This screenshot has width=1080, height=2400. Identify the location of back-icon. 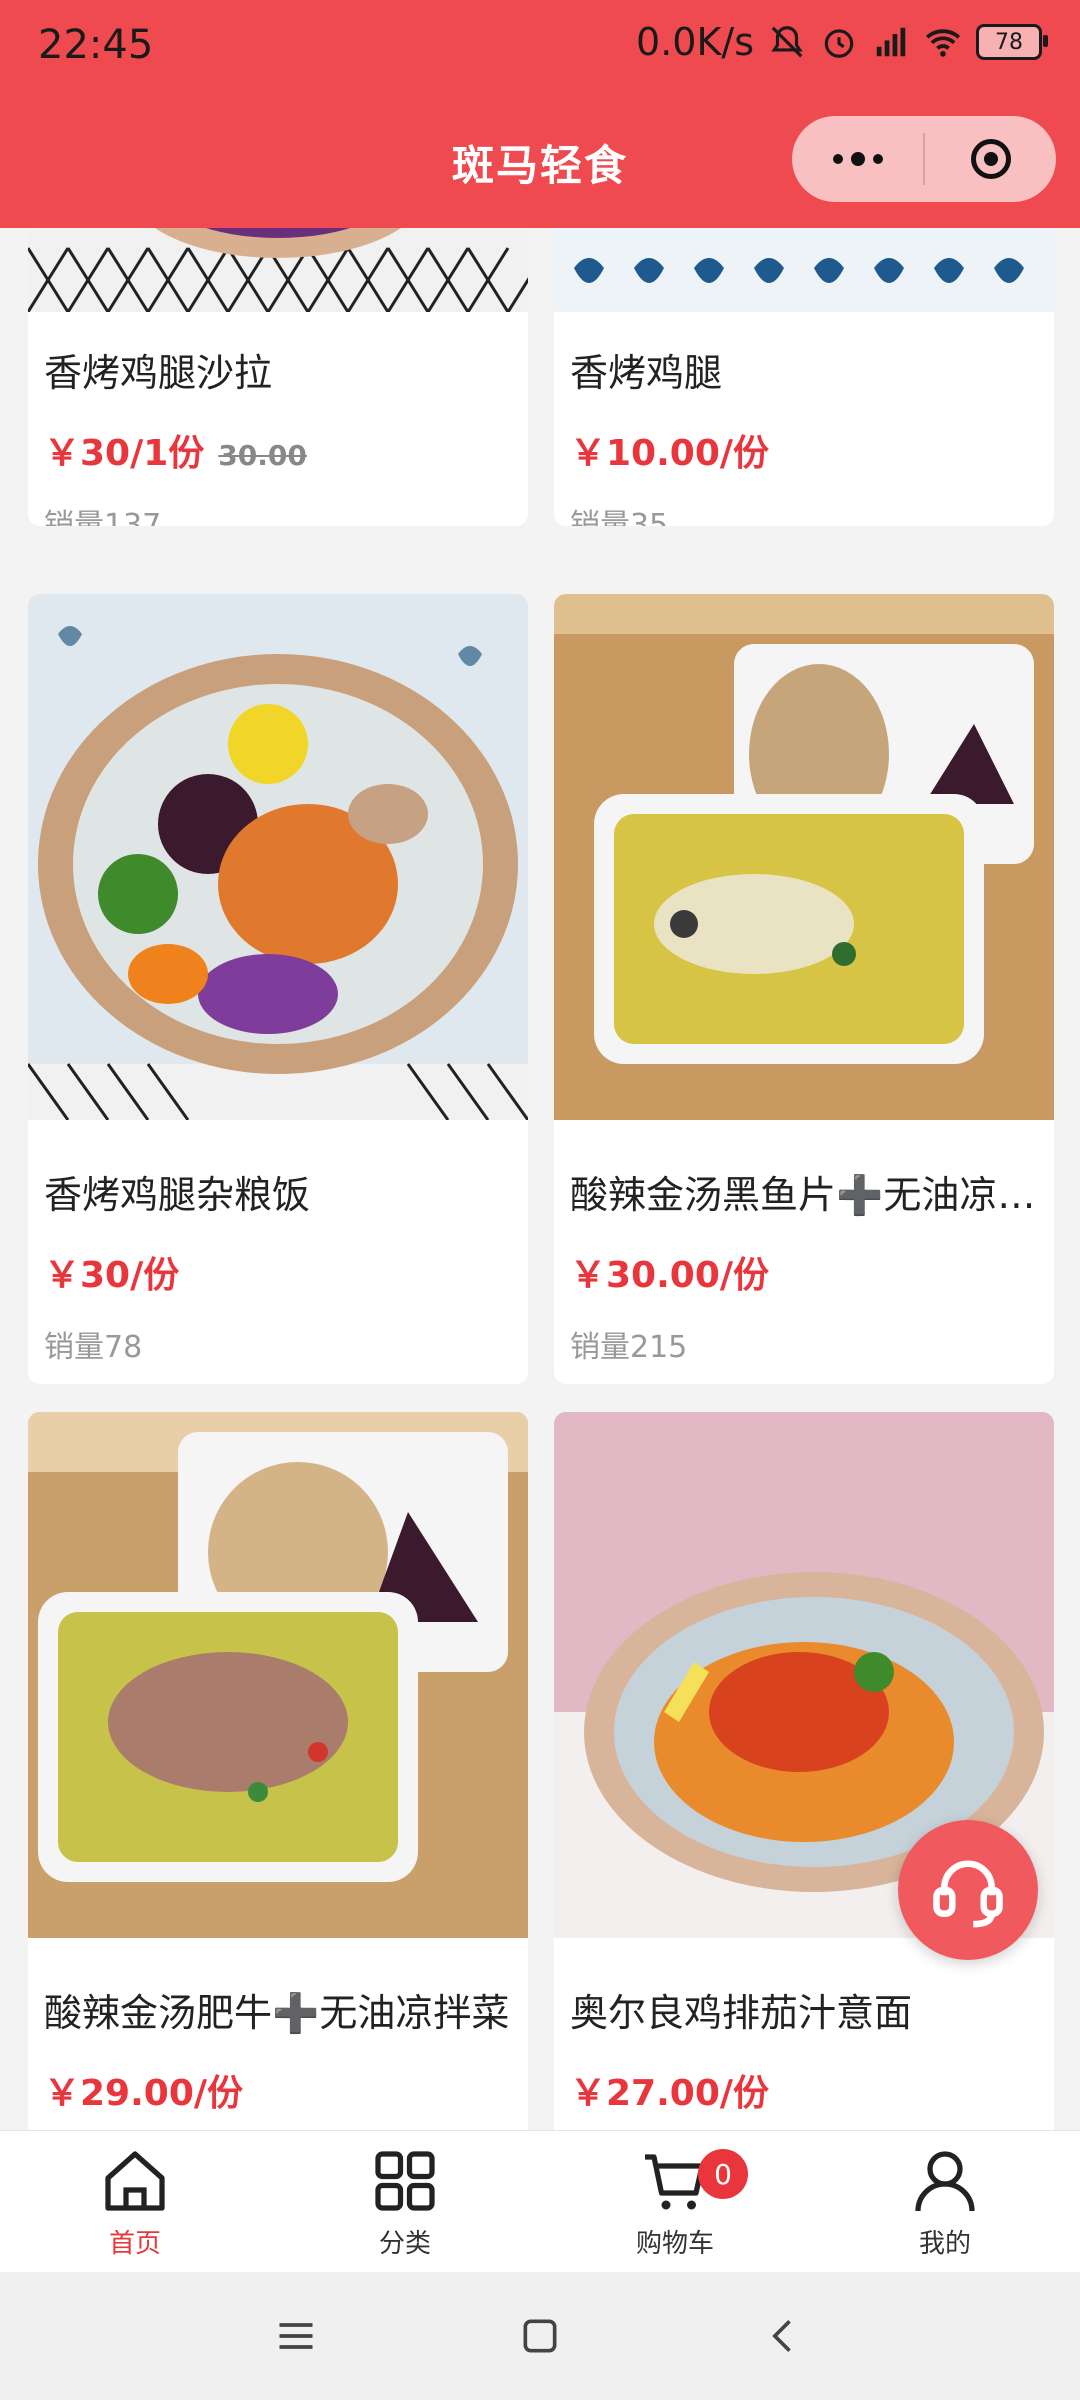
(784, 2336).